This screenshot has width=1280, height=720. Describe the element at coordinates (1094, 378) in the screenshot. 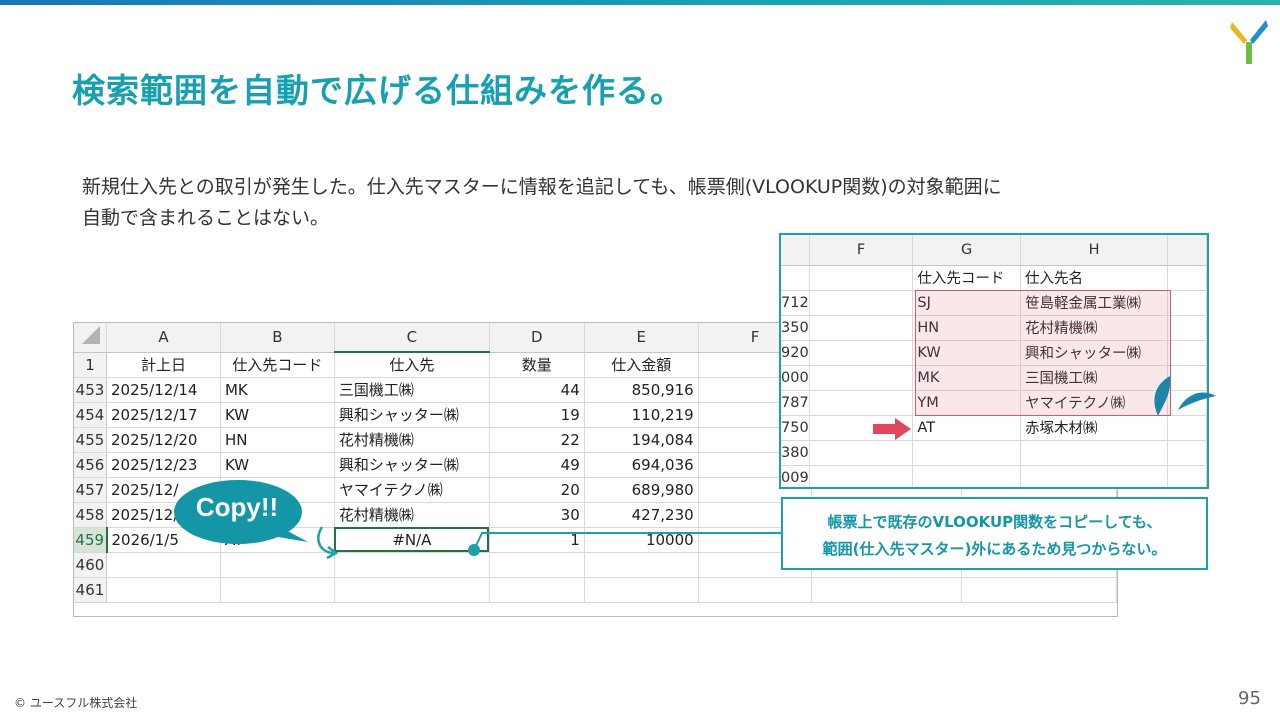

I see `cell-name: 三国機工㈱` at that location.